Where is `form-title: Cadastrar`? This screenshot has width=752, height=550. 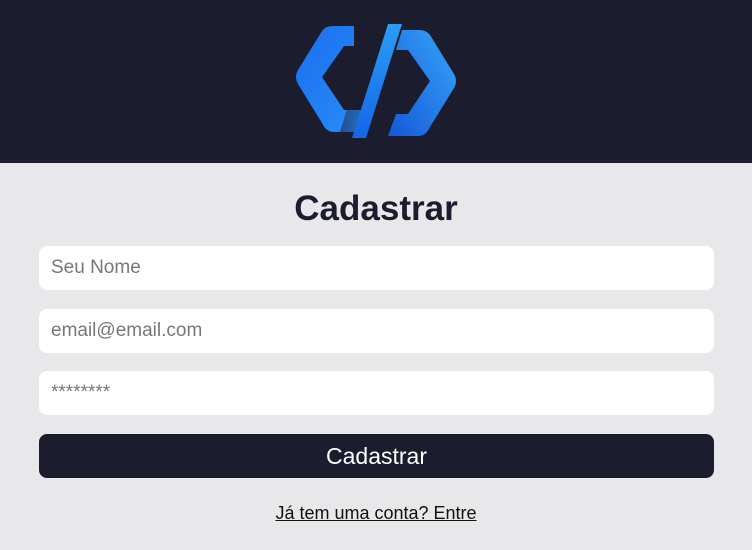
form-title: Cadastrar is located at coordinates (376, 208).